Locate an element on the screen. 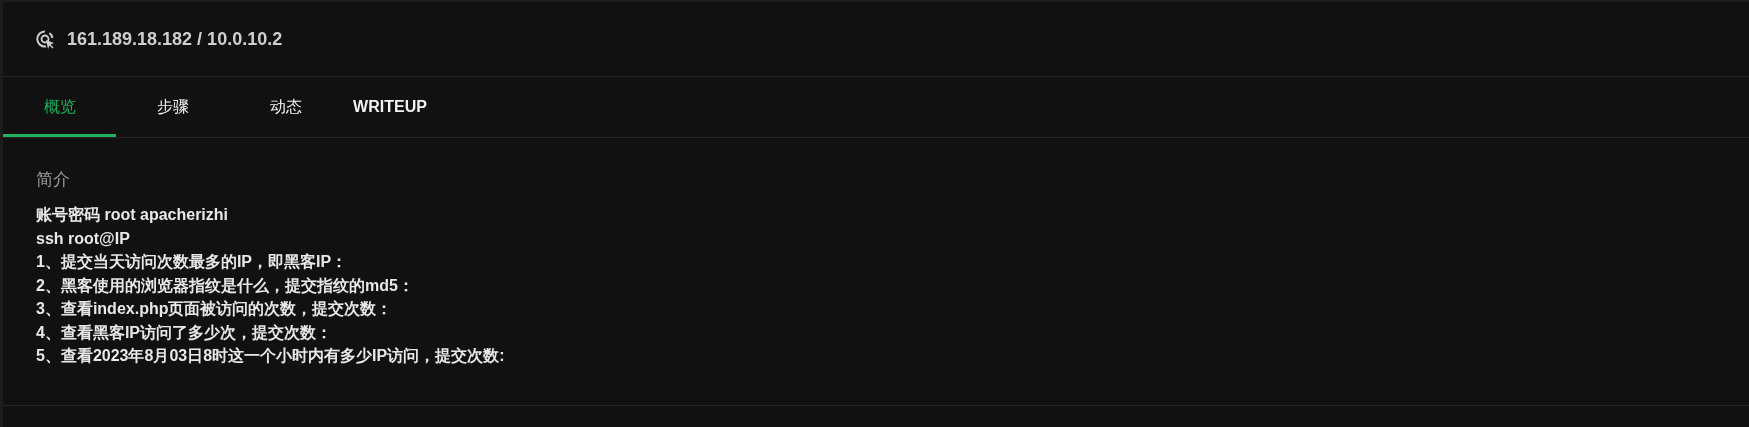  description-line: 账号密码 root apacherizhi is located at coordinates (133, 215).